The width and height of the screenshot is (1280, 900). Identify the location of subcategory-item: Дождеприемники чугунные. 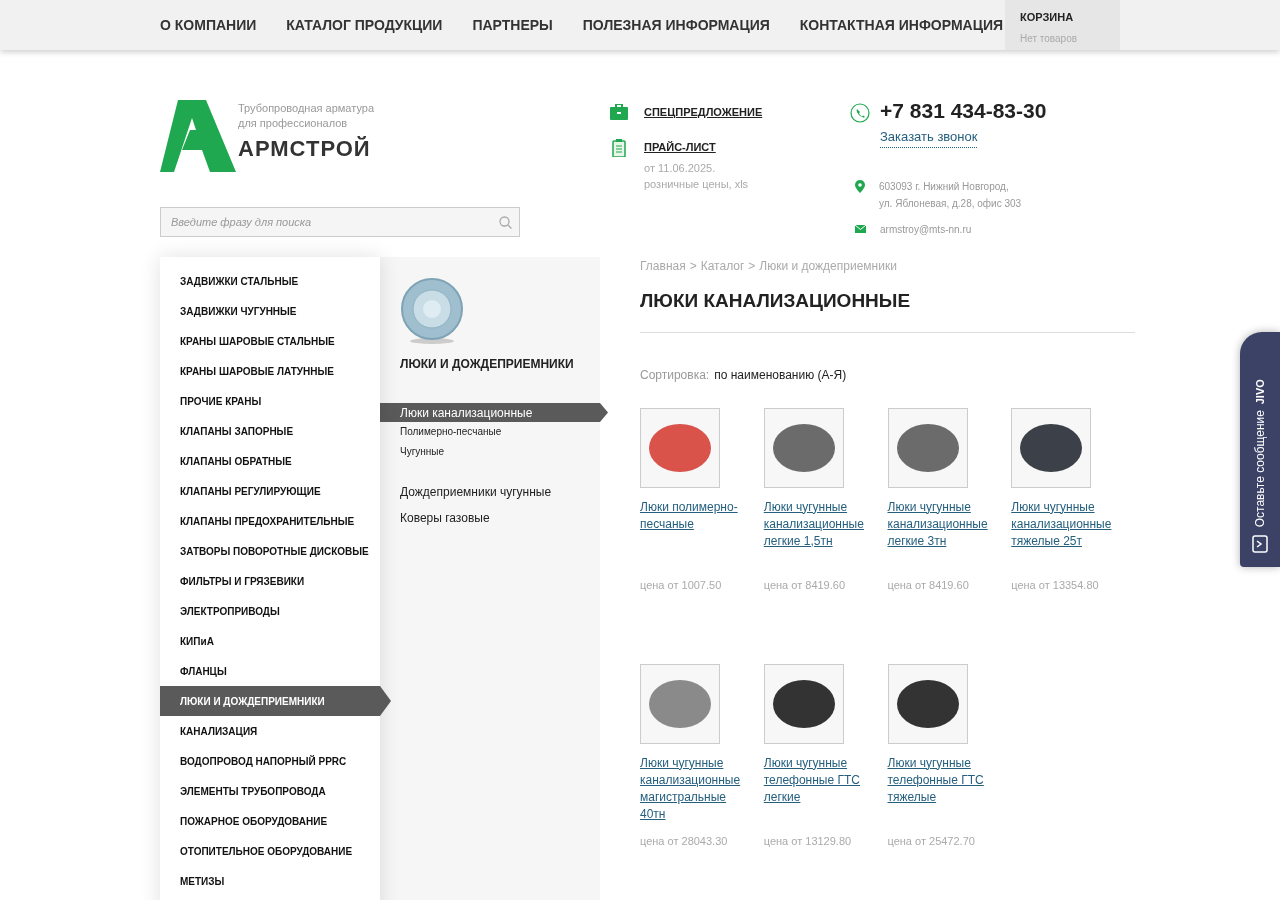
(490, 491).